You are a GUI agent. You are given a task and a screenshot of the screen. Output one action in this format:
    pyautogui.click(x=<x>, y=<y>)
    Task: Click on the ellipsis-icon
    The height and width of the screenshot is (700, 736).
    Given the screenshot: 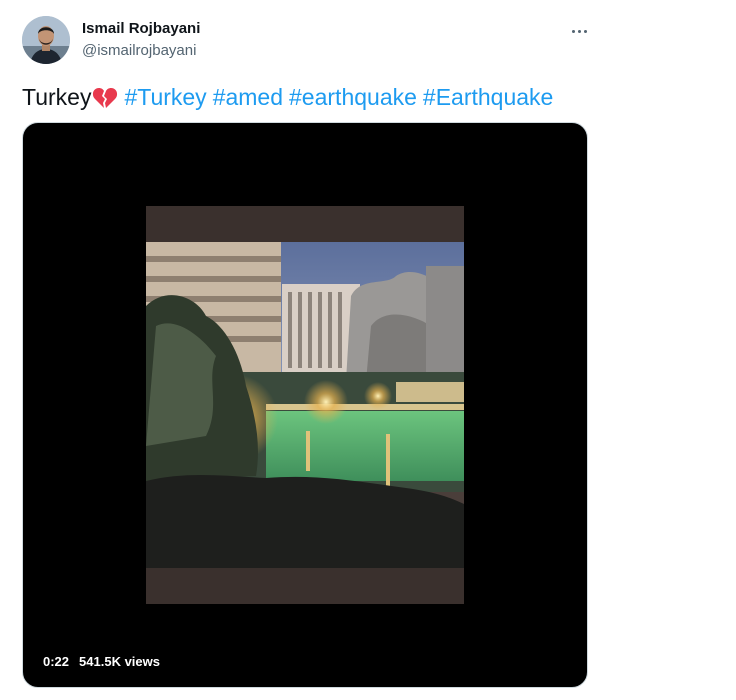 What is the action you would take?
    pyautogui.click(x=573, y=31)
    